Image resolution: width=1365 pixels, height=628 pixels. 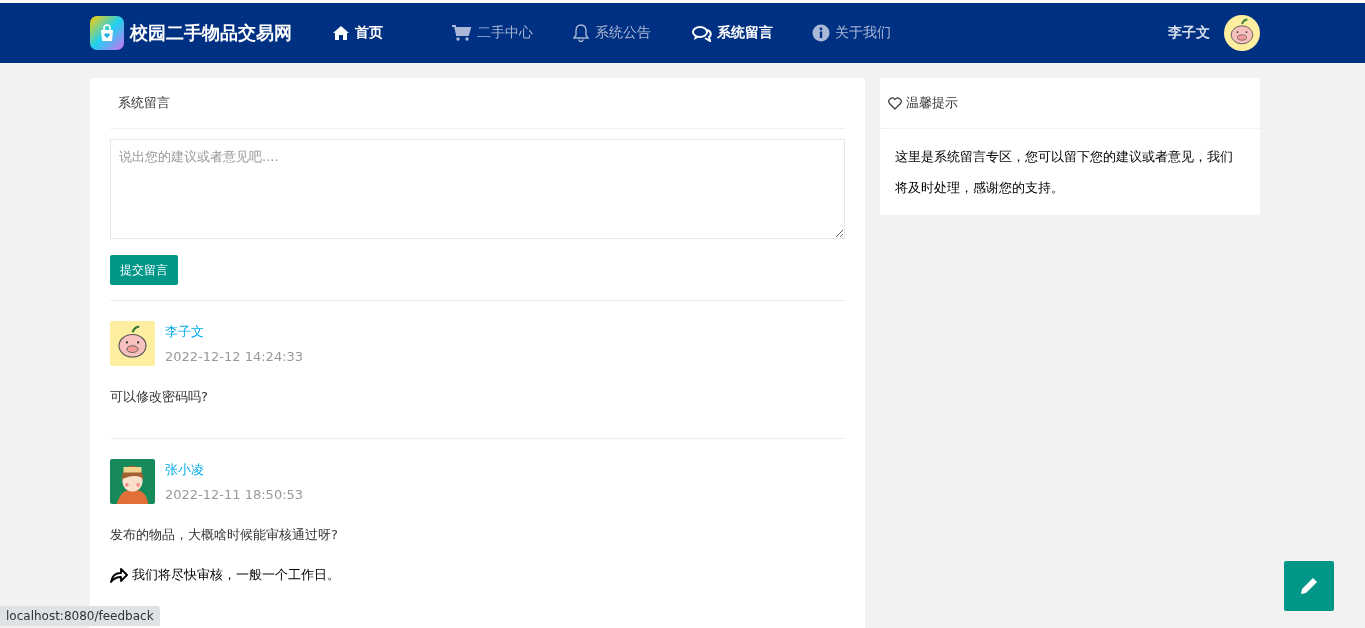 What do you see at coordinates (236, 575) in the screenshot?
I see `reply-text: 我们将尽快审核，一般一个工作日。` at bounding box center [236, 575].